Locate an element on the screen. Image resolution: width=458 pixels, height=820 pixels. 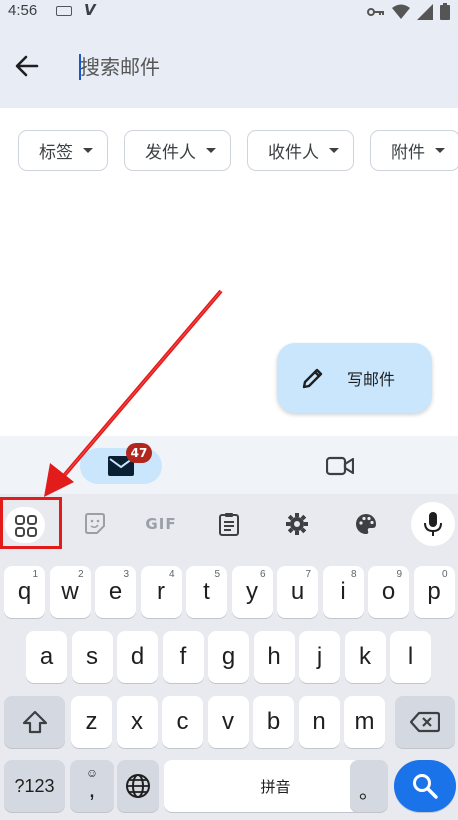
key-r: r4 is located at coordinates (161, 592).